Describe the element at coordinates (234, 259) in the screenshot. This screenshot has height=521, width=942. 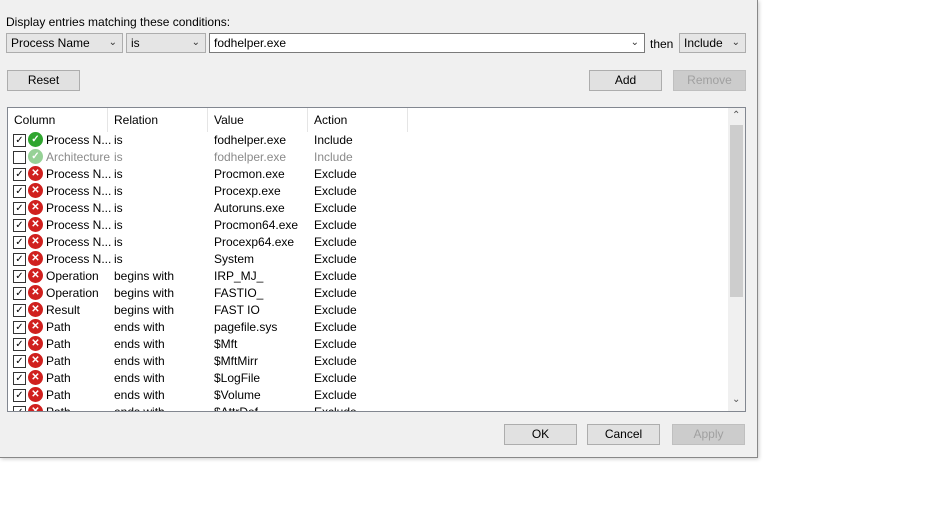
I see `row-value: System` at that location.